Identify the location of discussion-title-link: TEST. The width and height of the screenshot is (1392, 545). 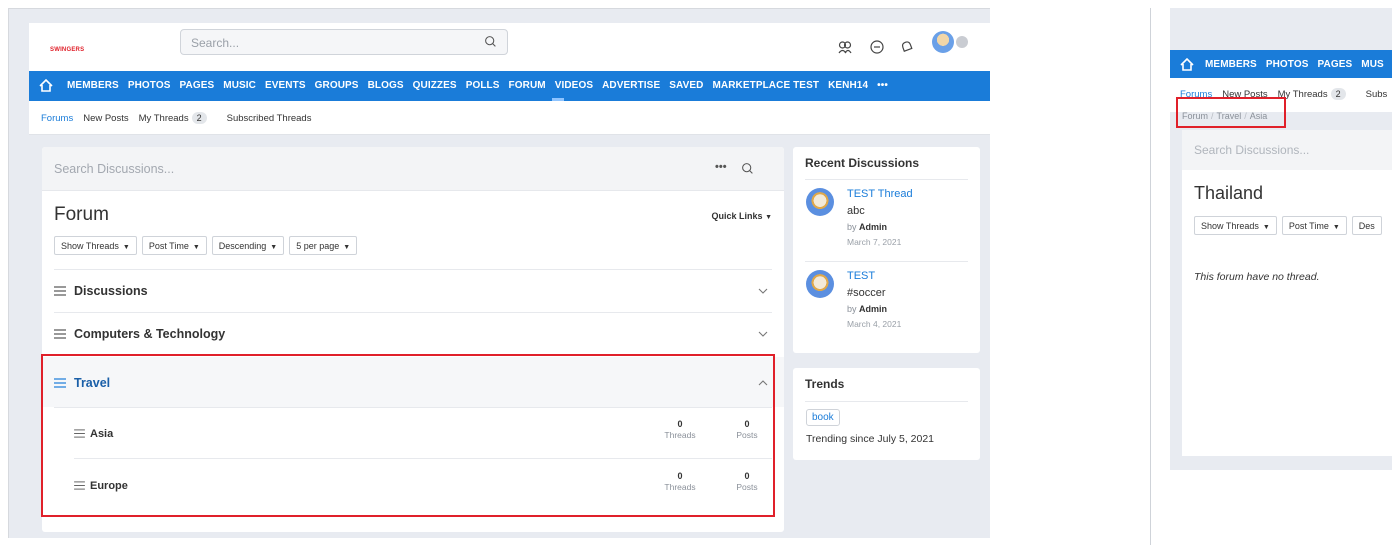
(861, 276).